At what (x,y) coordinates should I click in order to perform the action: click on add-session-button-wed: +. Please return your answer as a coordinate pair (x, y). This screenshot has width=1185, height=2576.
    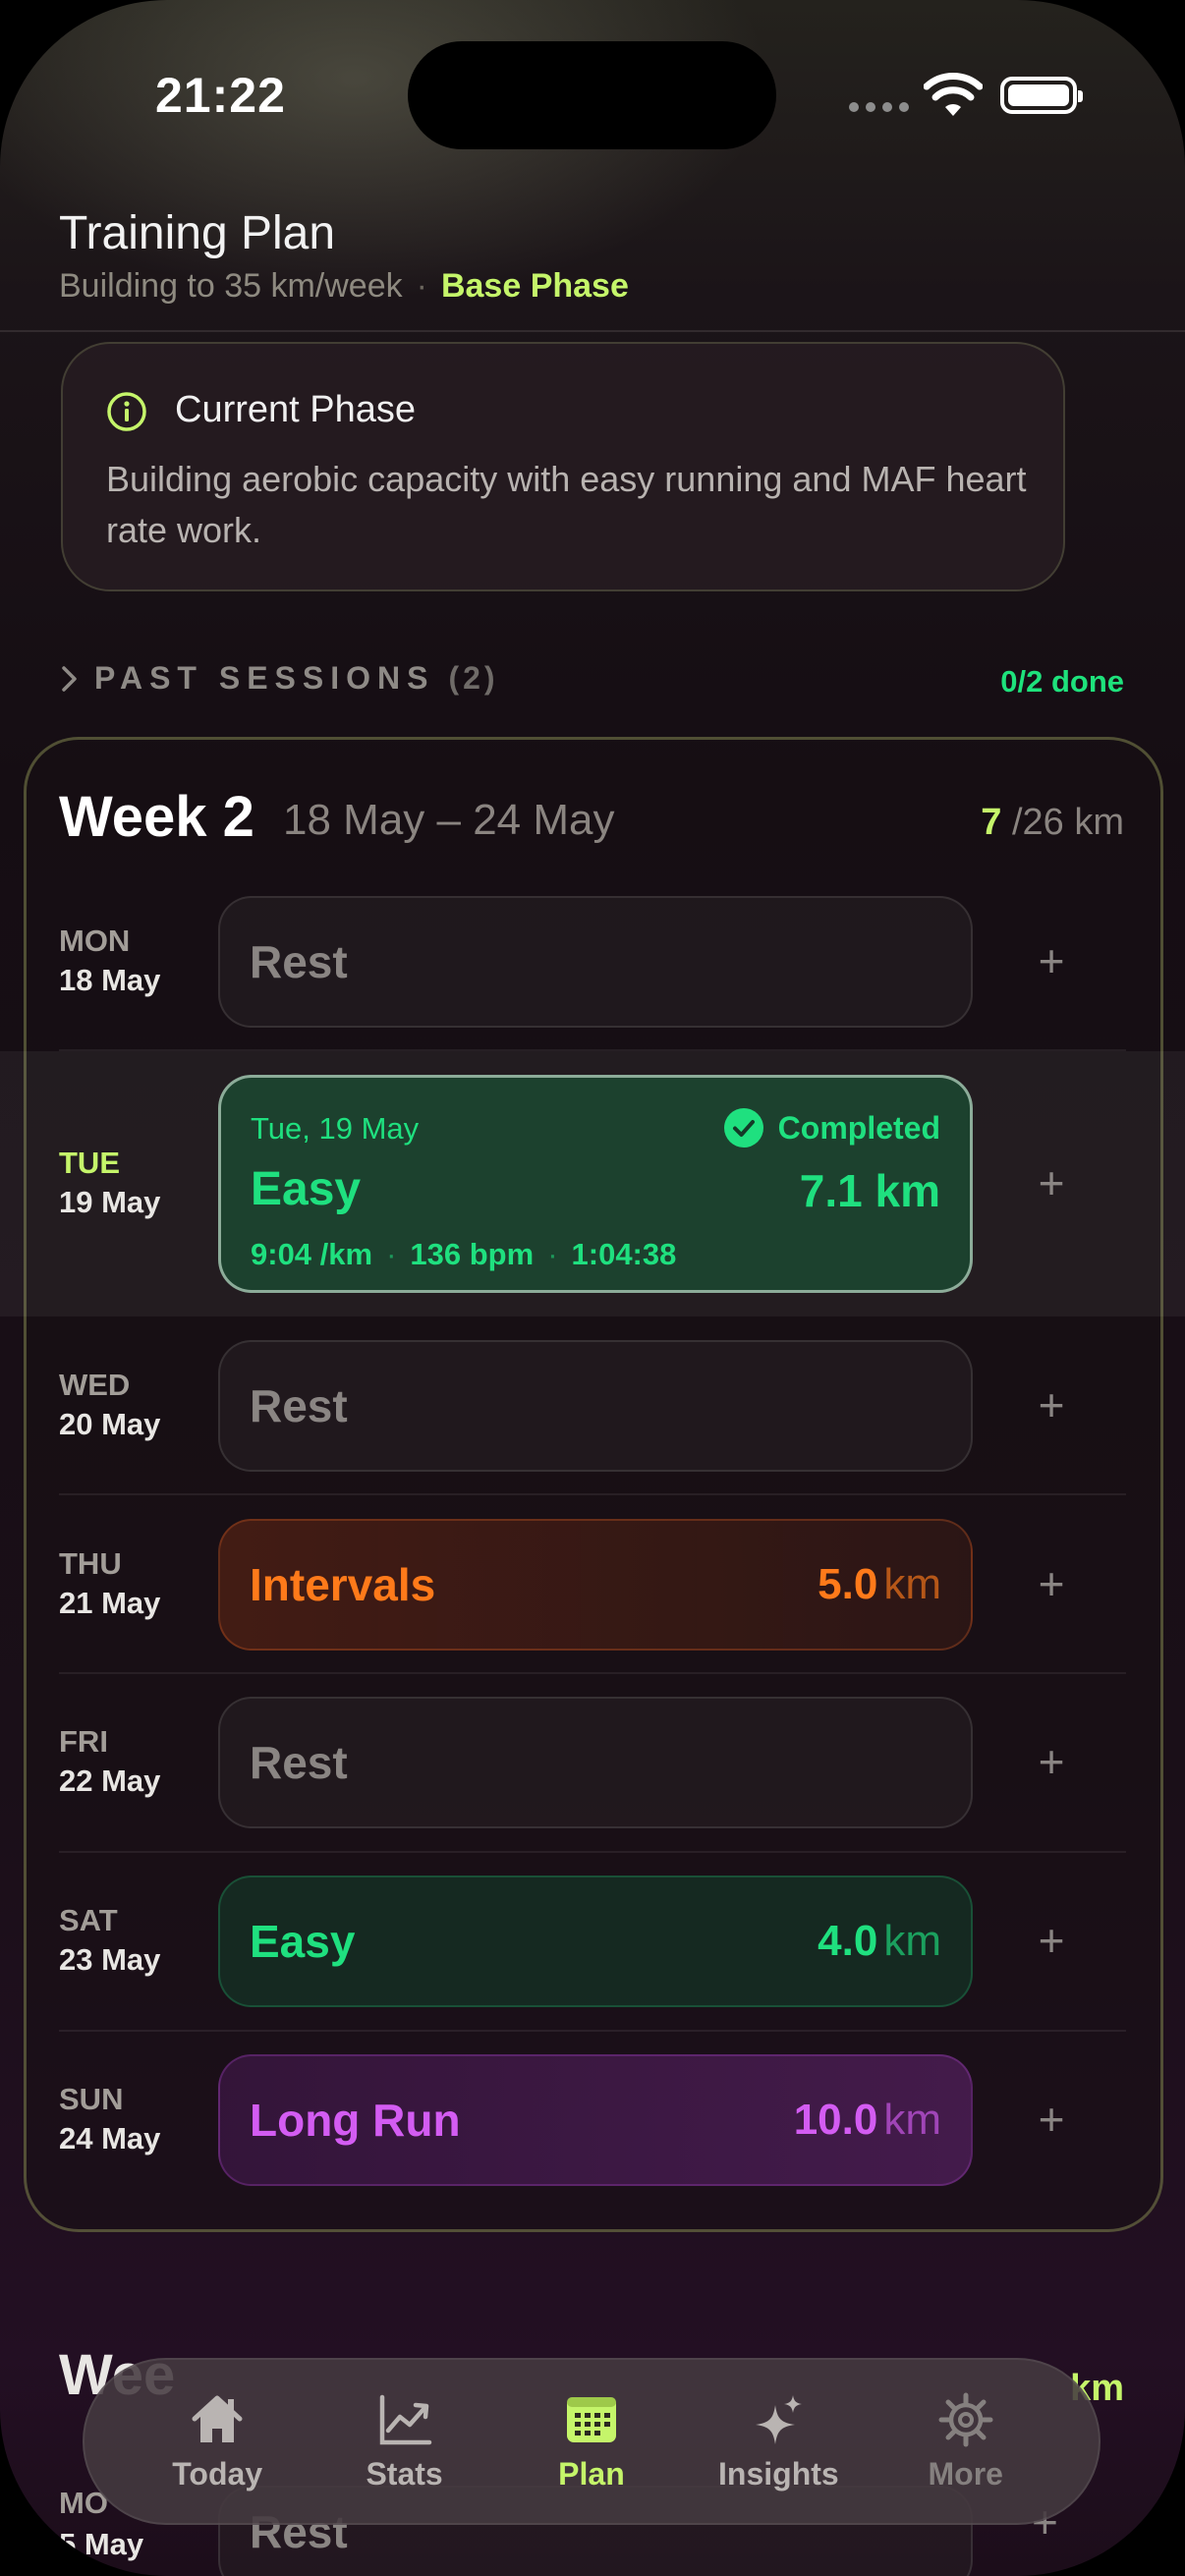
    Looking at the image, I should click on (1052, 1404).